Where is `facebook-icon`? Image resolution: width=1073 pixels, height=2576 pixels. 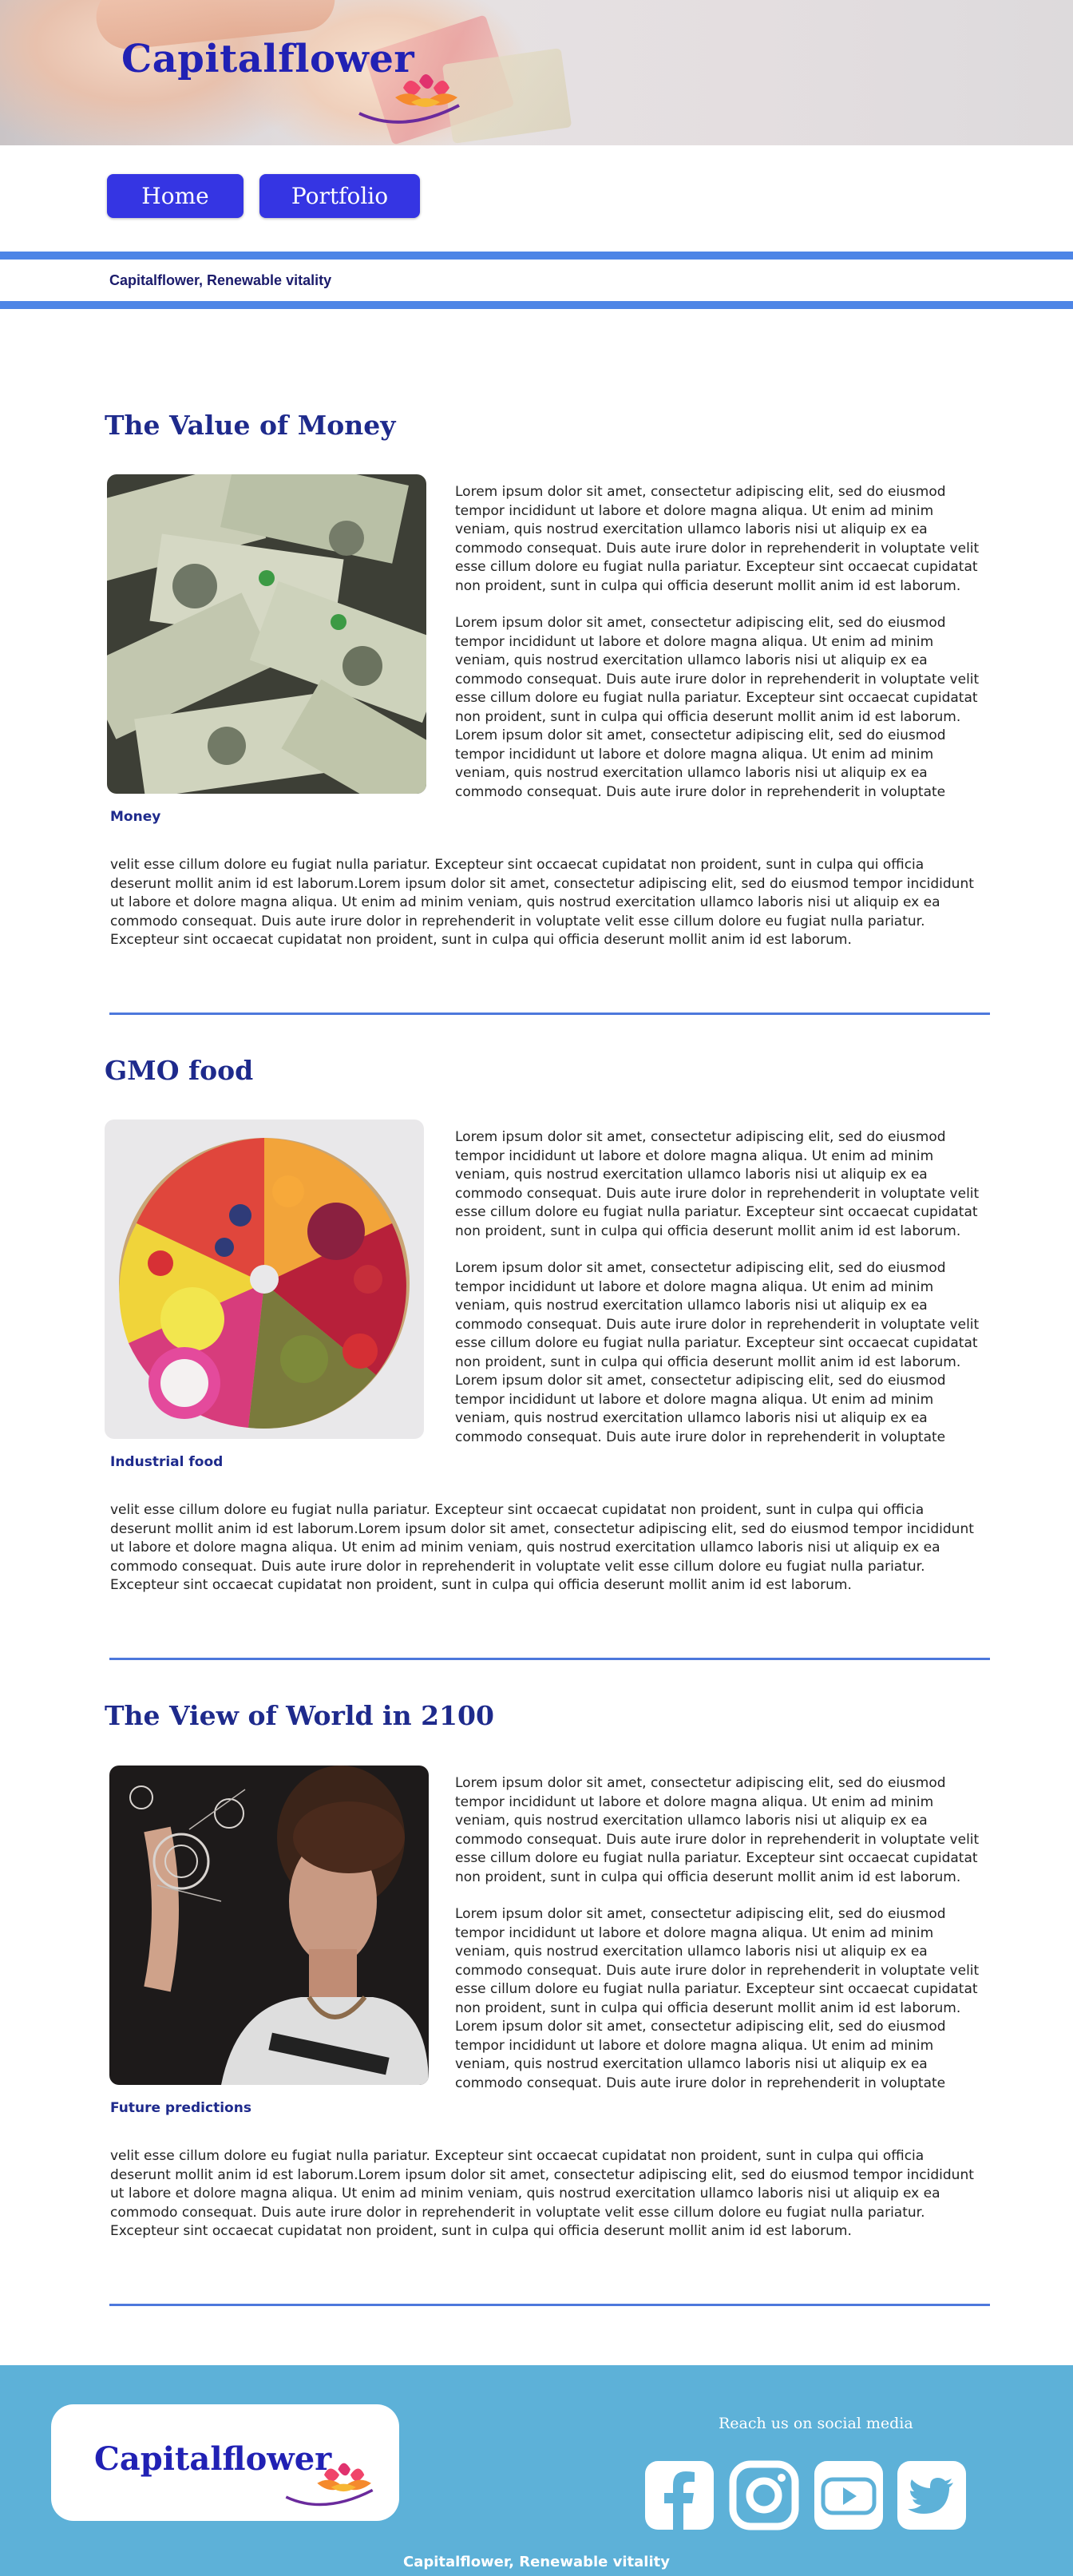 facebook-icon is located at coordinates (679, 2495).